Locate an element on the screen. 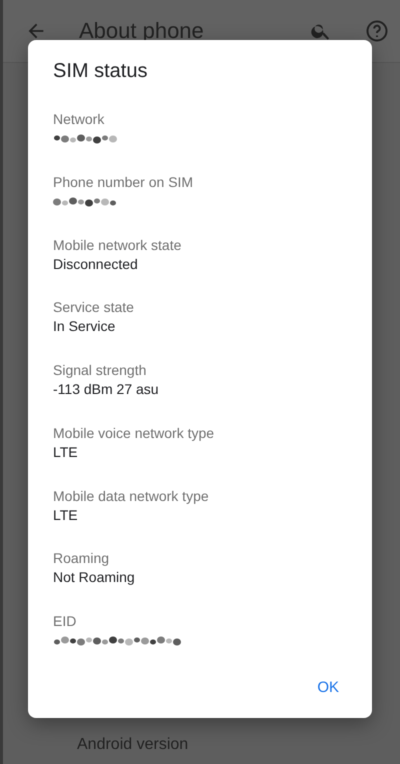  field-label: Roaming is located at coordinates (81, 558).